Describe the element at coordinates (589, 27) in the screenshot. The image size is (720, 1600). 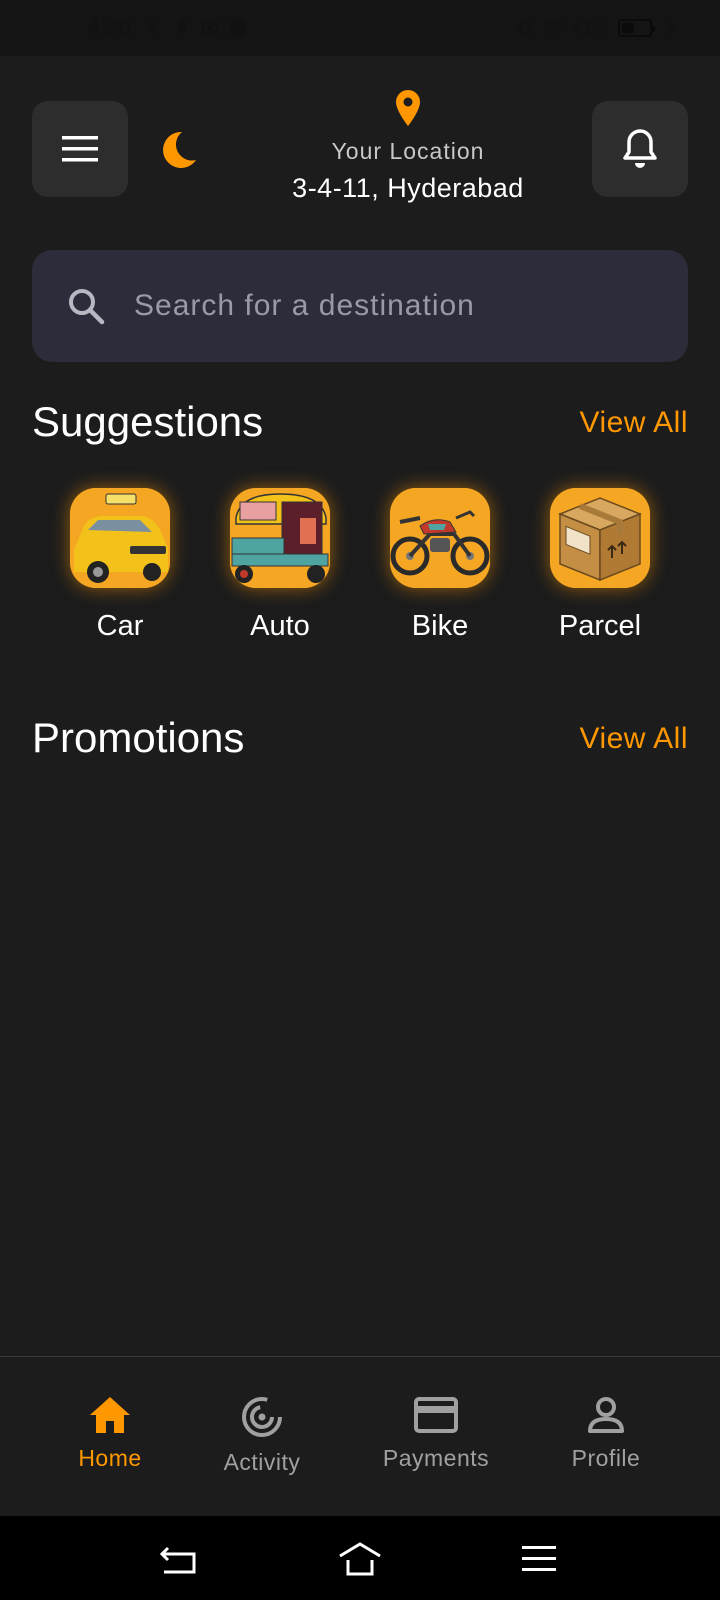
I see `battery-percent: 41%` at that location.